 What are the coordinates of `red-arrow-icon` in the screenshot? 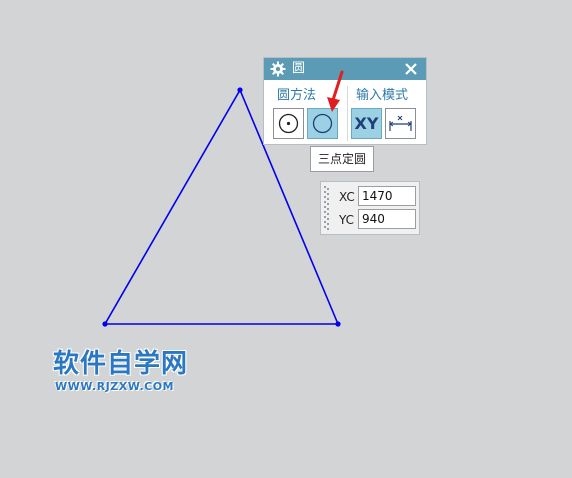 It's located at (335, 91).